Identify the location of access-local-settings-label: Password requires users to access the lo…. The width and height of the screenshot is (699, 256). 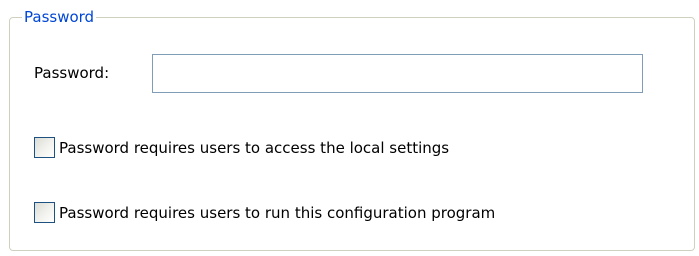
(254, 148).